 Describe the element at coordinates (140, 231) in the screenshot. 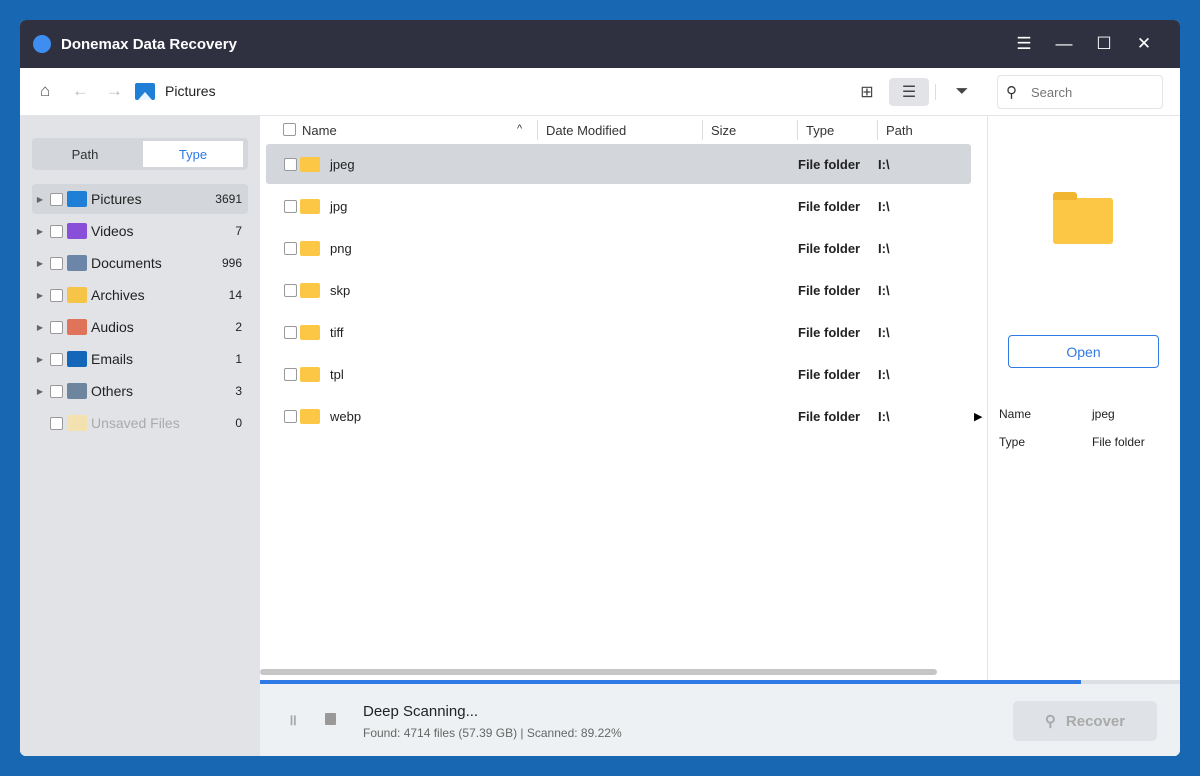

I see `sidebar-item-videos: ▶ Videos 7` at that location.